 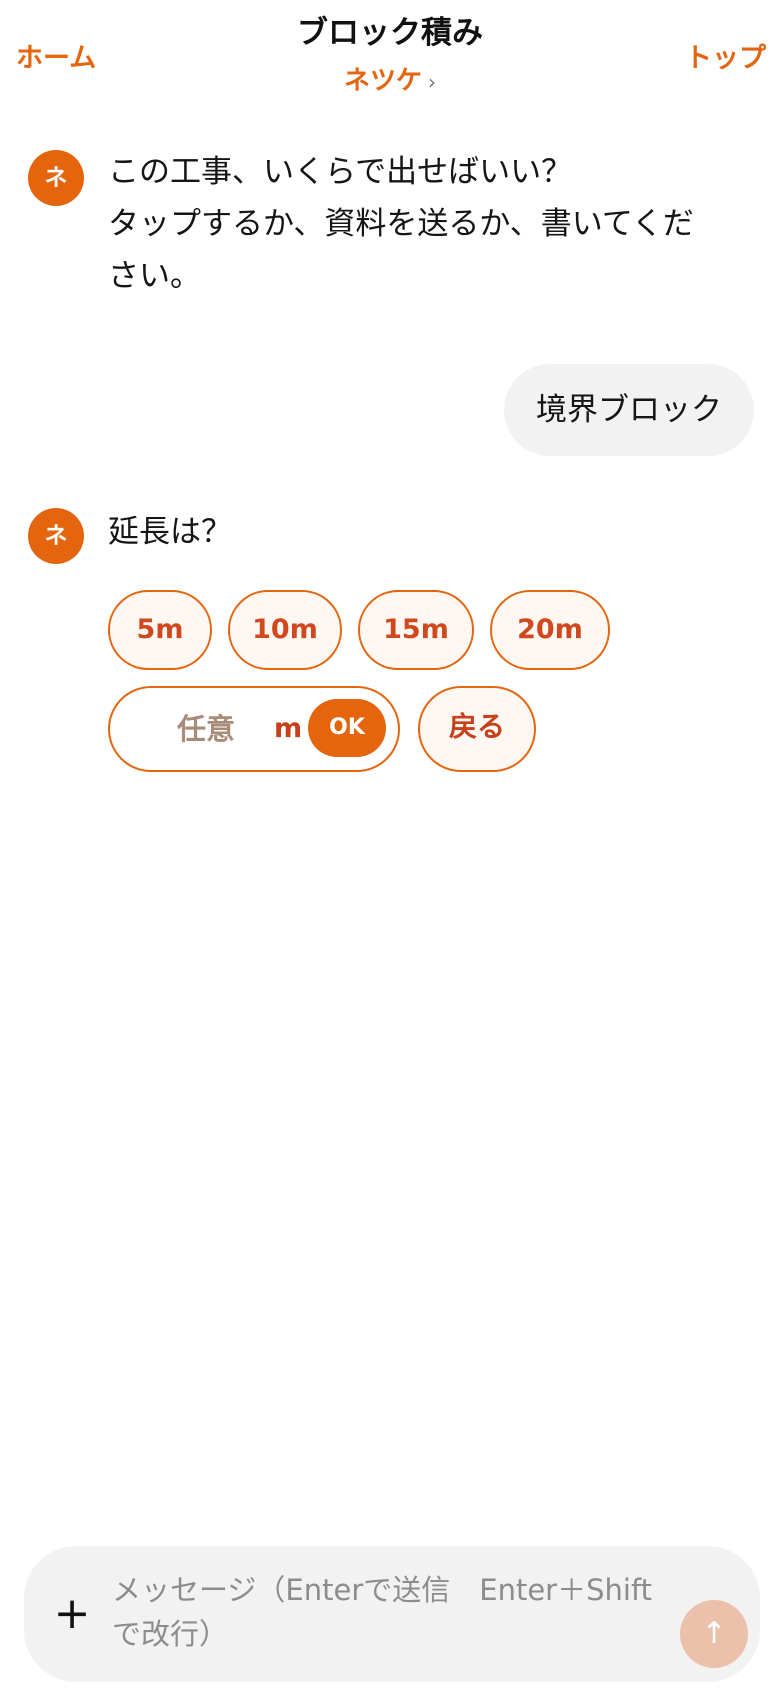 I want to click on user-message-bubble: 境界ブロック, so click(x=629, y=410).